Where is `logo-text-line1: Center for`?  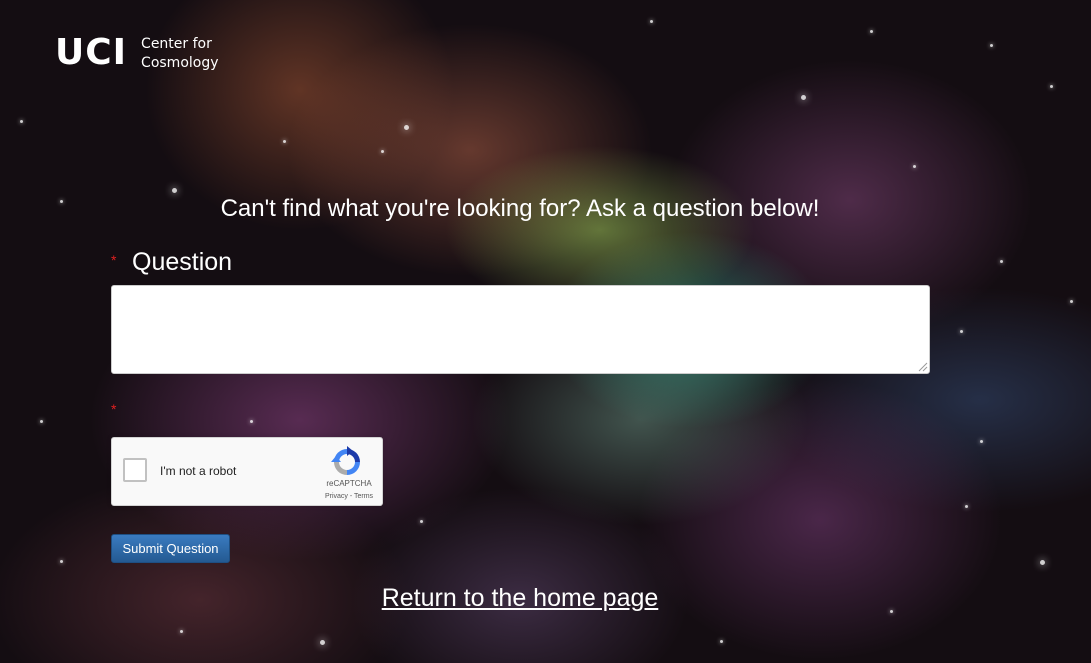 logo-text-line1: Center for is located at coordinates (176, 44).